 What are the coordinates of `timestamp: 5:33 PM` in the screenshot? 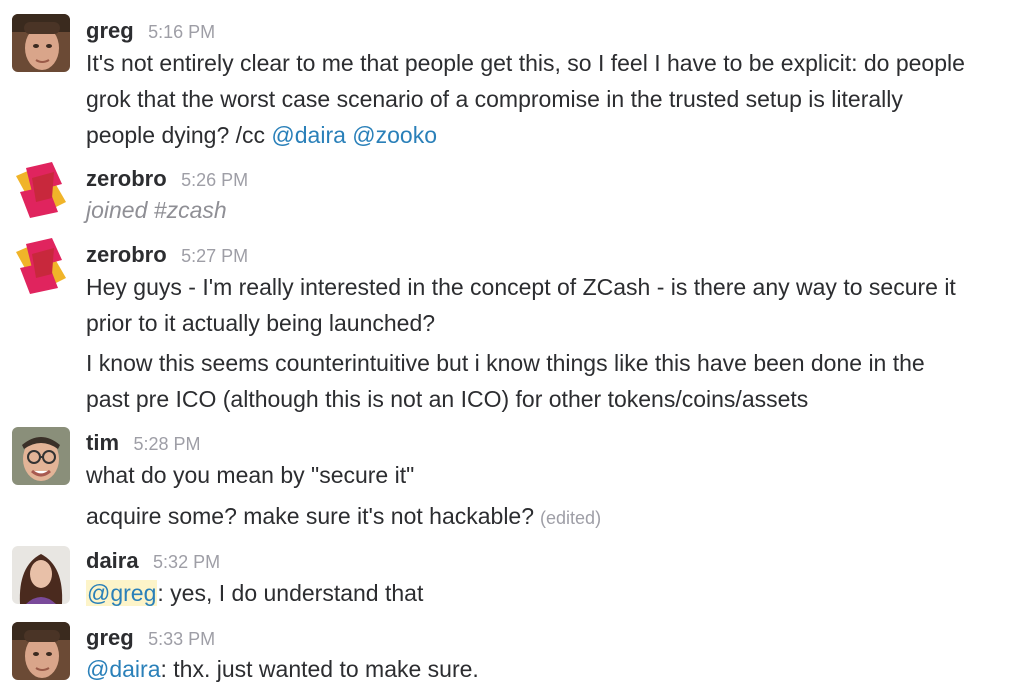 It's located at (181, 639).